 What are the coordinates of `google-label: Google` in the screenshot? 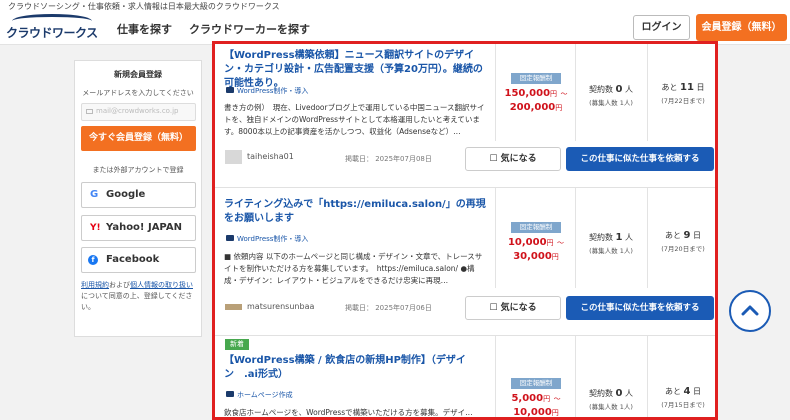 It's located at (126, 194).